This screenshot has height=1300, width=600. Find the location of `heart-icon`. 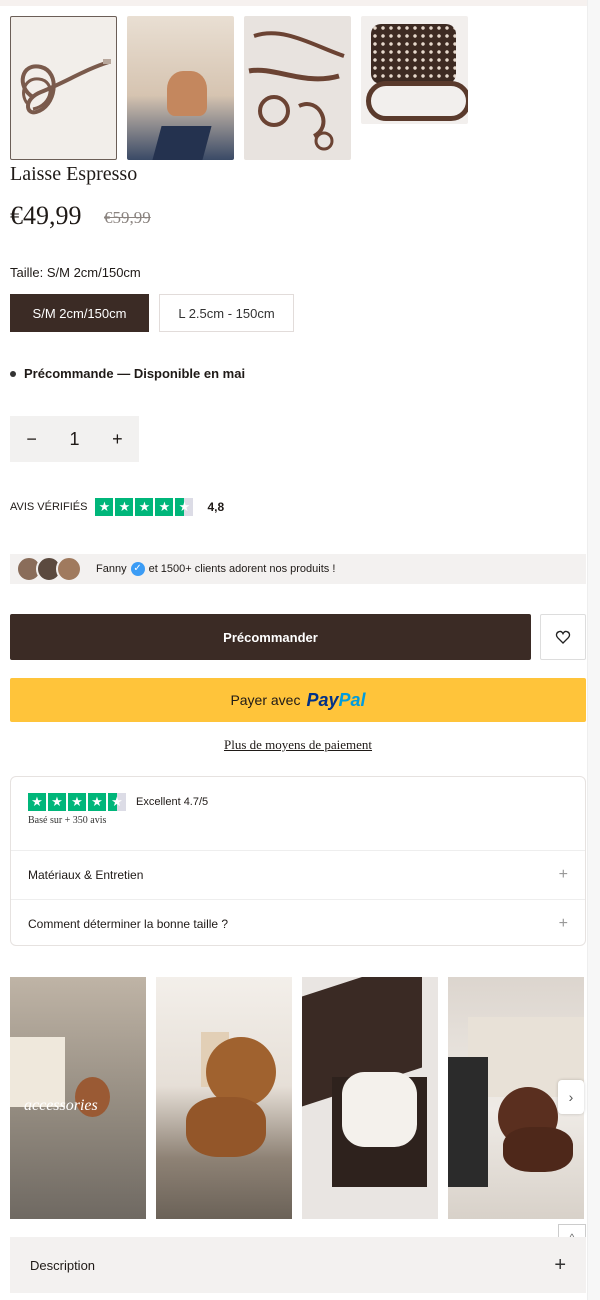

heart-icon is located at coordinates (563, 637).